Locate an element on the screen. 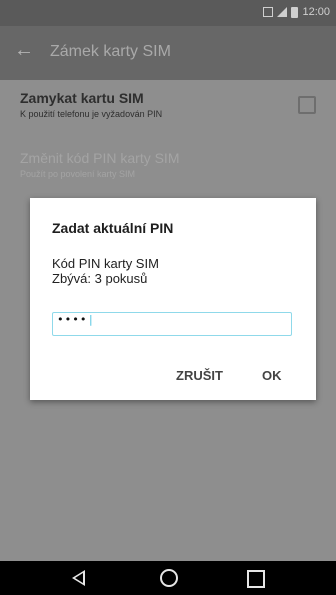 Image resolution: width=336 pixels, height=595 pixels. page-title: Zámek karty SIM is located at coordinates (110, 51).